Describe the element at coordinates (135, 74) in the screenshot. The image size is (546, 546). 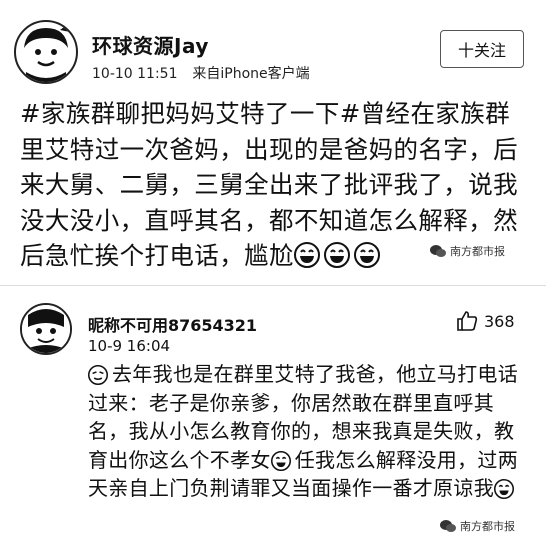
I see `post-timestamp: 10-10 11:51` at that location.